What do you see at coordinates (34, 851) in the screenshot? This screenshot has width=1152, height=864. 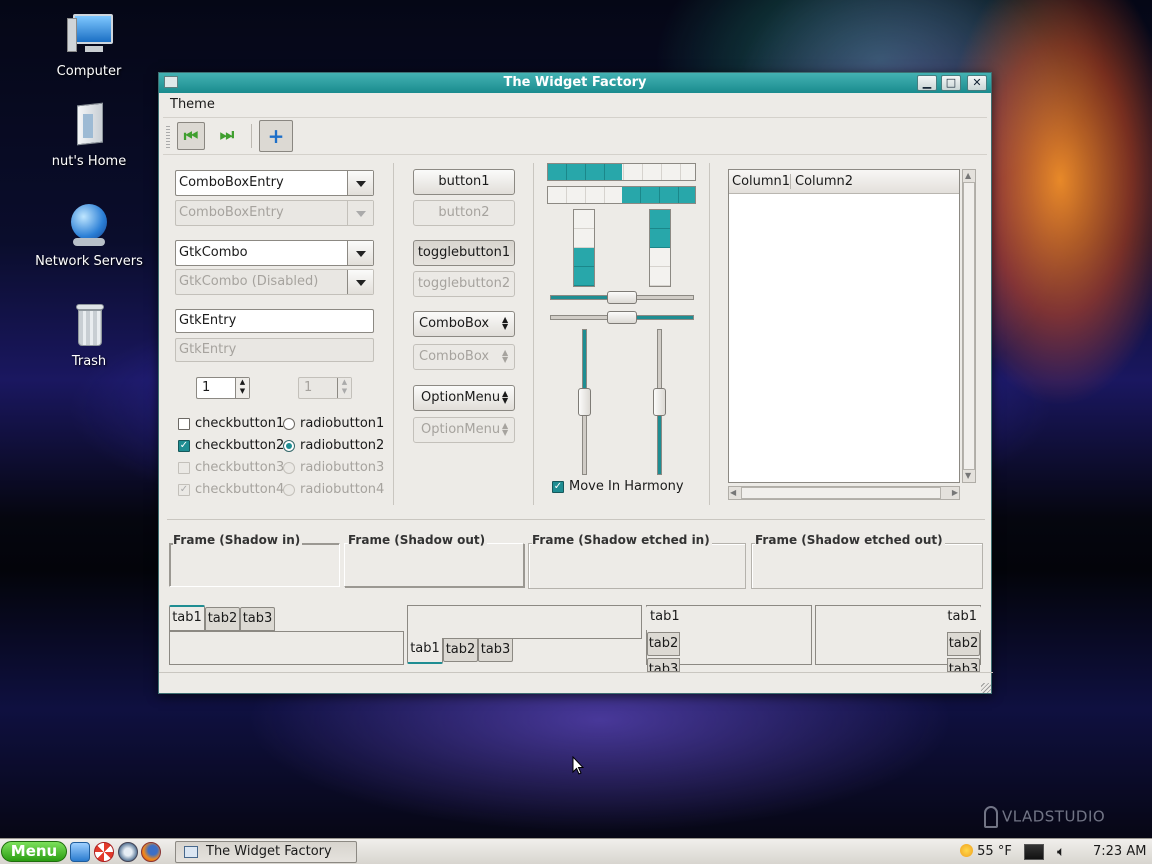 I see `start-menu-button: Menu` at bounding box center [34, 851].